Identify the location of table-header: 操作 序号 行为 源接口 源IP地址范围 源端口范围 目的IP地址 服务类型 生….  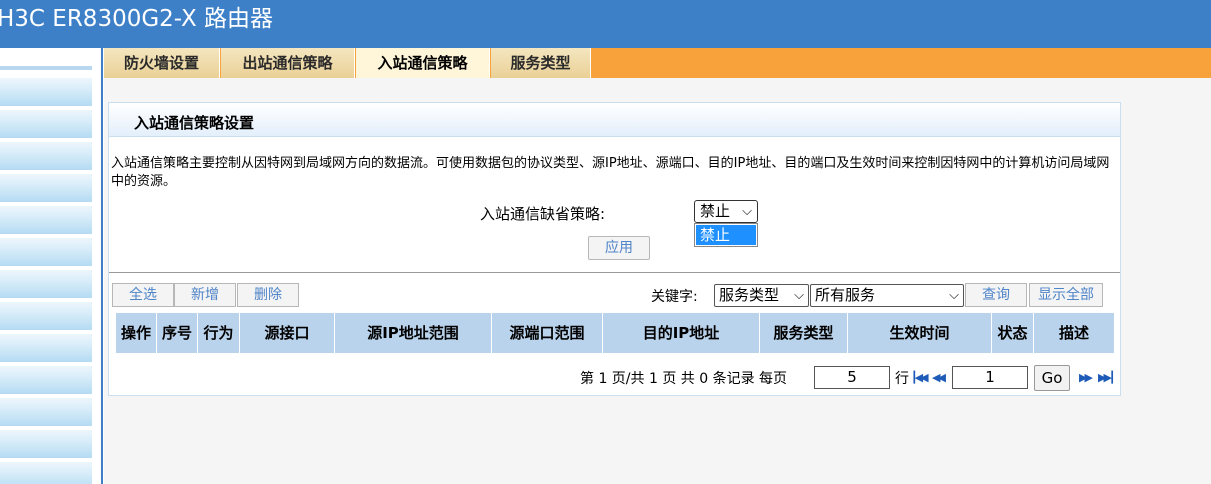
(615, 333).